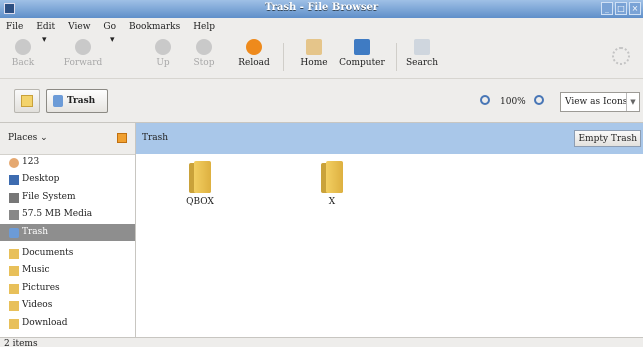 Image resolution: width=643 pixels, height=347 pixels. Describe the element at coordinates (67, 162) in the screenshot. I see `place-123: 123` at that location.